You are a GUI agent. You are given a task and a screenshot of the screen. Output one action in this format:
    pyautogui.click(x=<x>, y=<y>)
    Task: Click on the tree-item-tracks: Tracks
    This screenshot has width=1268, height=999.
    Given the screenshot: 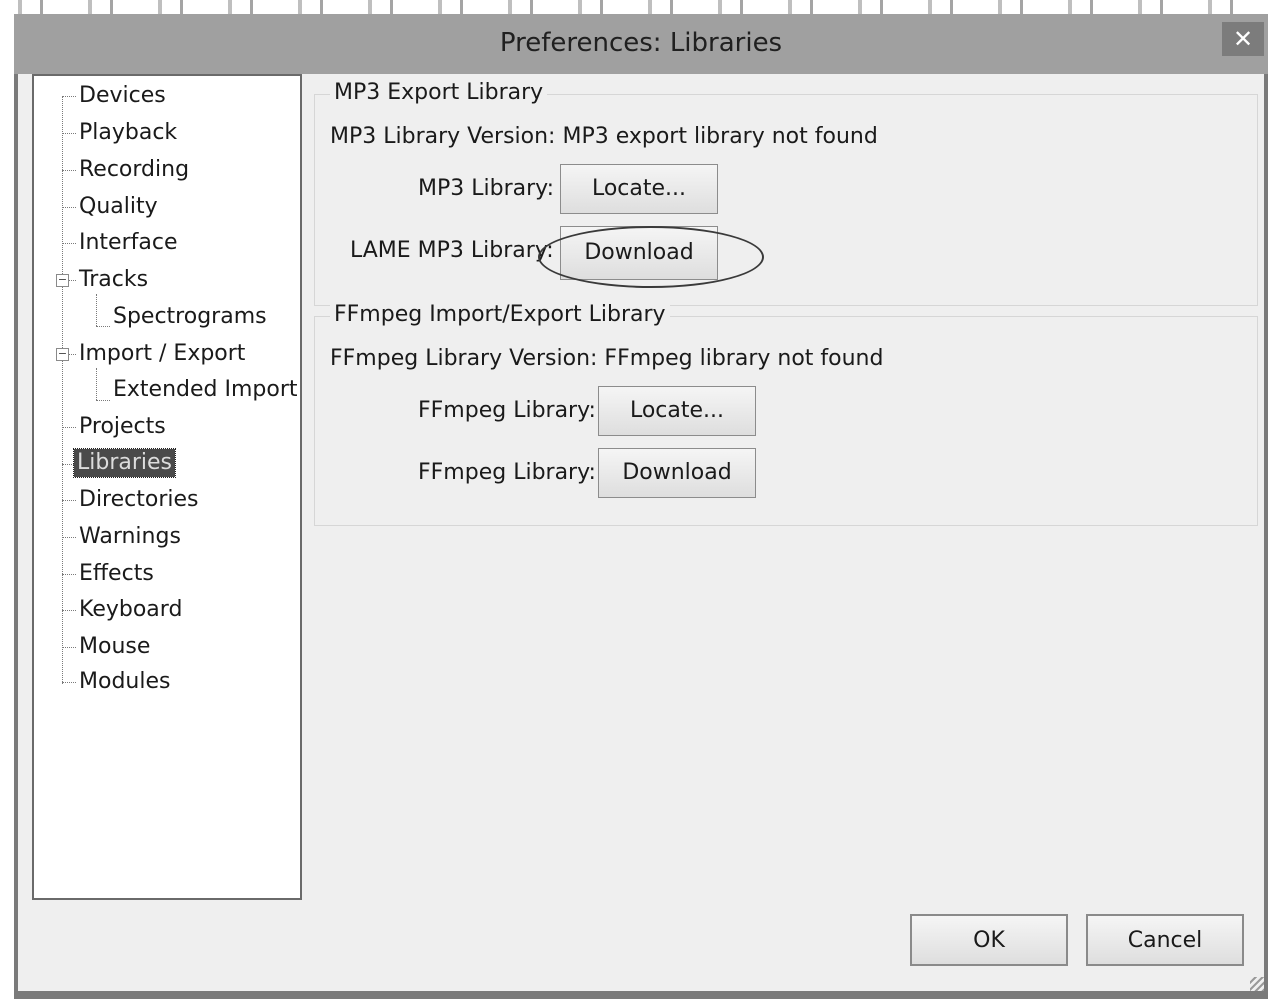 What is the action you would take?
    pyautogui.click(x=113, y=280)
    